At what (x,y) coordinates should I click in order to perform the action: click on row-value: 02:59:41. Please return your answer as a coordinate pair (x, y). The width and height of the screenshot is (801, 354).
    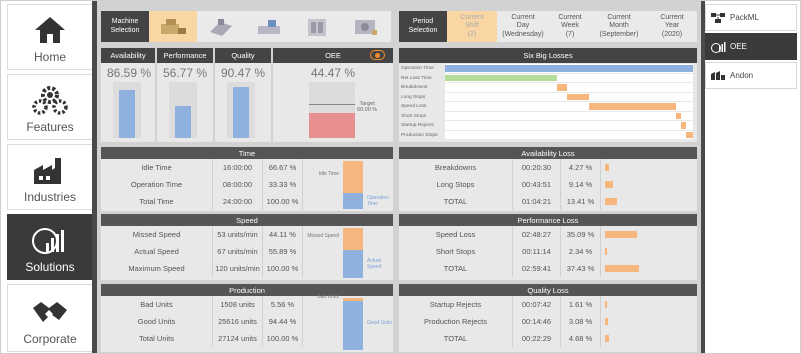
    Looking at the image, I should click on (537, 268).